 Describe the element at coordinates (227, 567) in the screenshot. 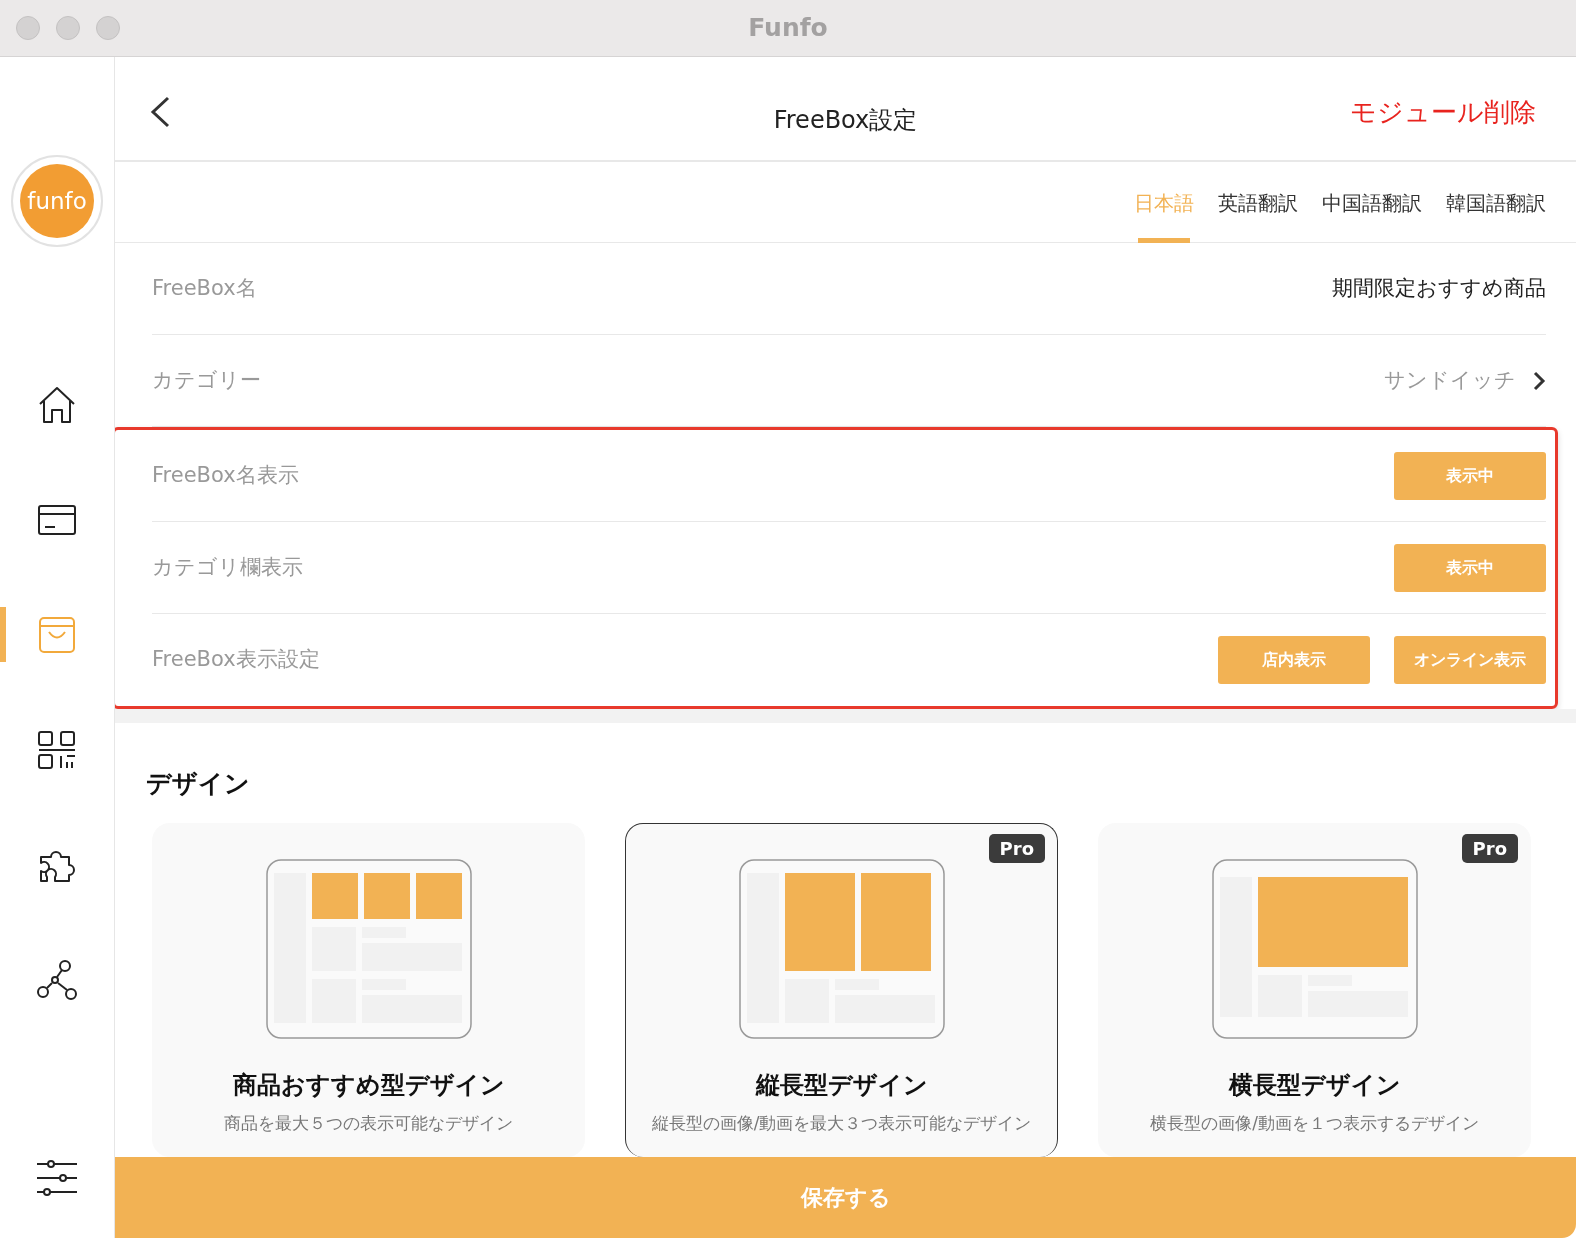

I see `setting-label: カテゴリ欄表示` at that location.